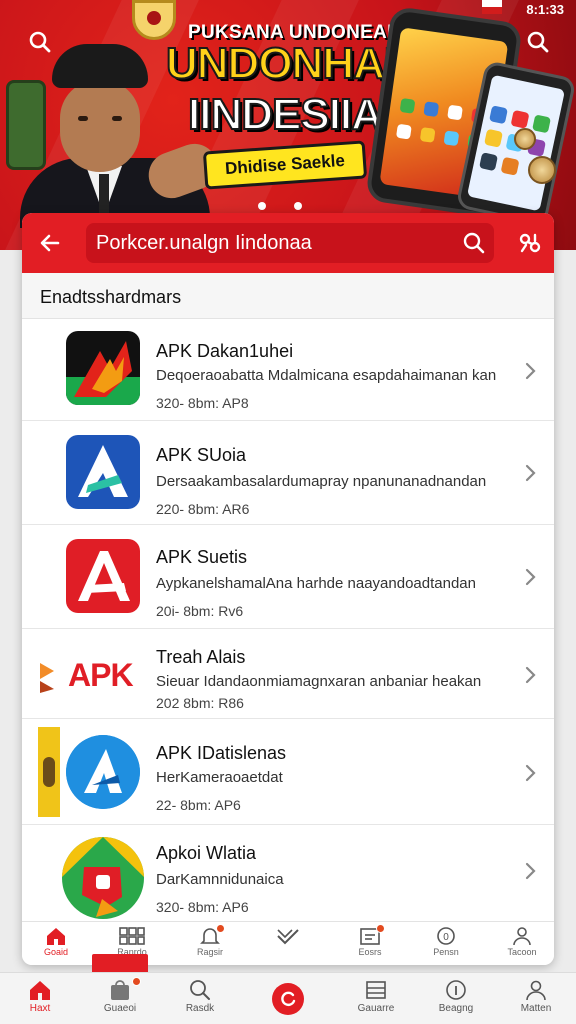  Describe the element at coordinates (221, 753) in the screenshot. I see `app-title: APK IDatislenas` at that location.